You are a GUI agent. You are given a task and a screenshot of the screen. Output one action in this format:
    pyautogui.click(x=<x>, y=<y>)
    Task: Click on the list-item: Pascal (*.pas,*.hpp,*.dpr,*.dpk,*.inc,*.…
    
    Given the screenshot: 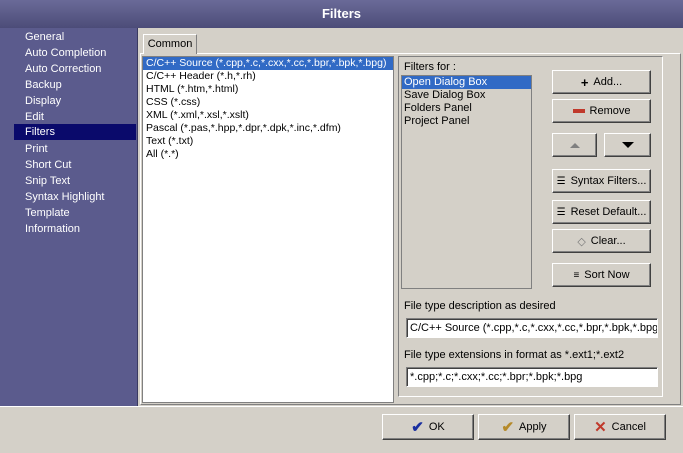 What is the action you would take?
    pyautogui.click(x=268, y=128)
    